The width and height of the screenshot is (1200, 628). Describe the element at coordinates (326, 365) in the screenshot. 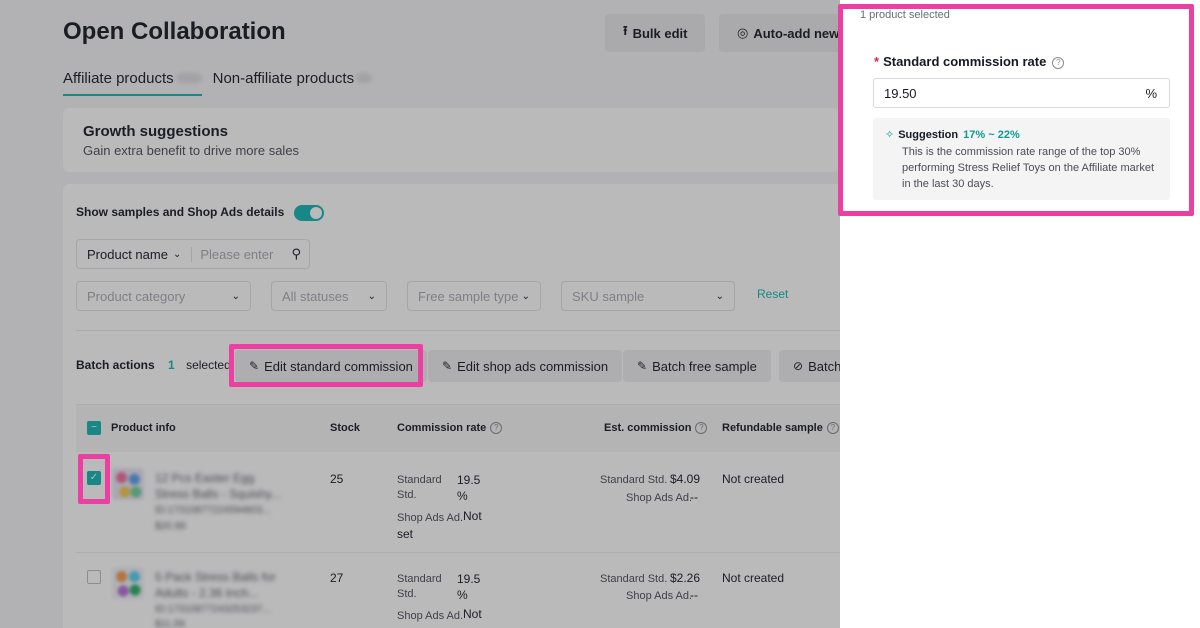

I see `highlight-edit-standard-commission` at that location.